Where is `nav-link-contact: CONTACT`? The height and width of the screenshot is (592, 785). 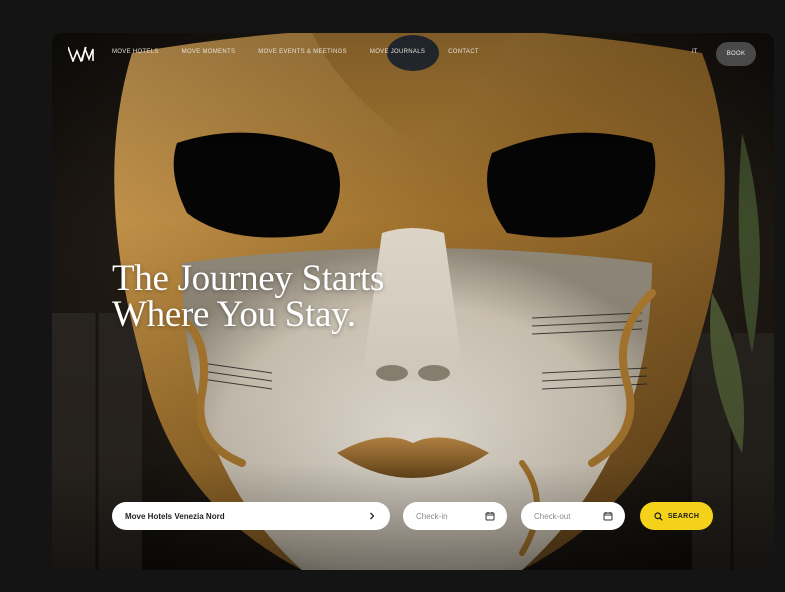 nav-link-contact: CONTACT is located at coordinates (463, 52).